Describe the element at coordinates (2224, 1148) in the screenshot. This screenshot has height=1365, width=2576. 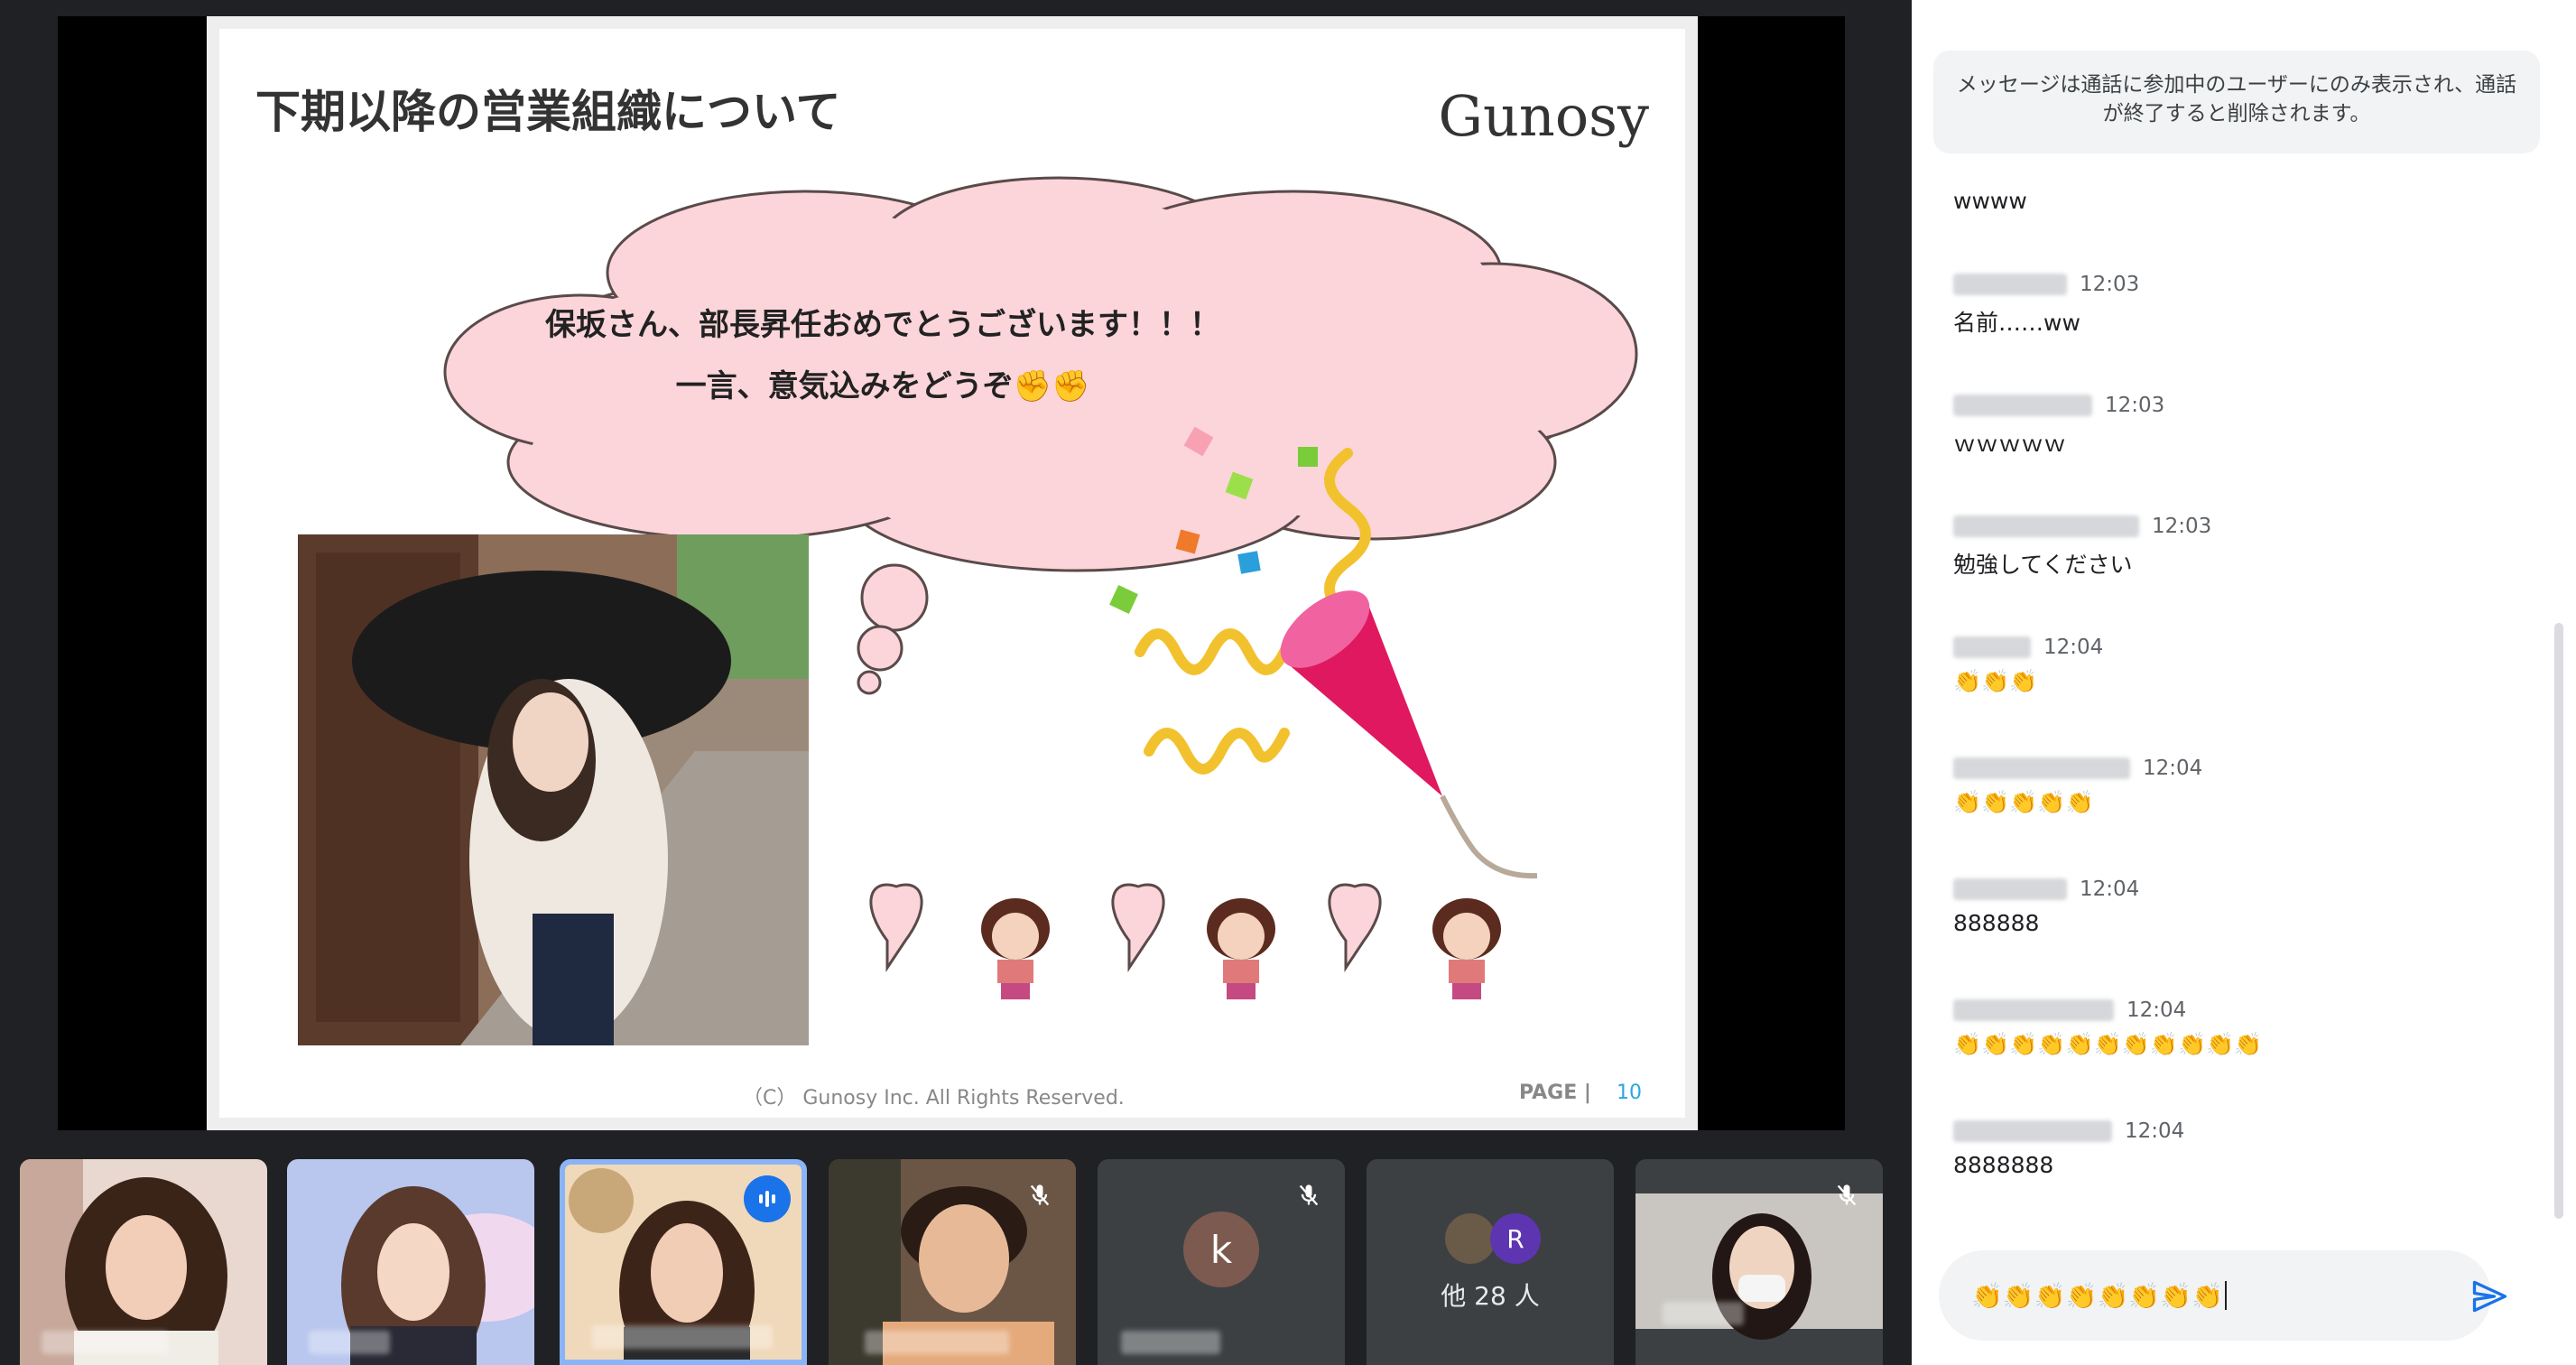
I see `chat-message: 12:04 8888888` at that location.